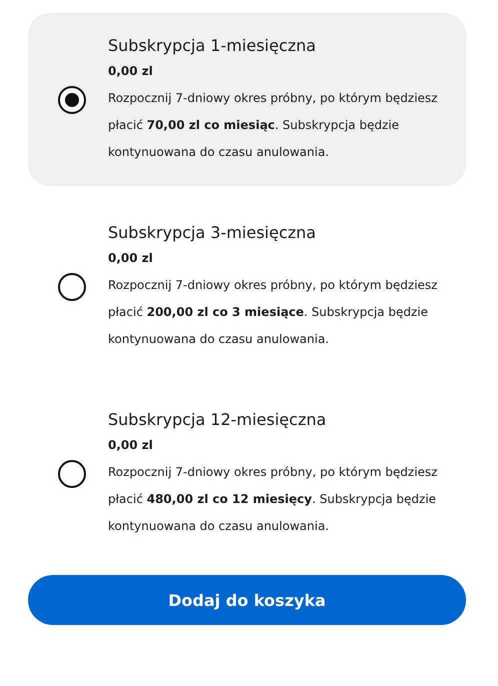 The image size is (498, 686). I want to click on plan-description: Rozpocznij 7-dniowy okres próbny, po którym będziesz płacić 200,00 zl co 3 miesiące. Subskrypcja będzie kontynuowana do czasu anulowania., so click(273, 312).